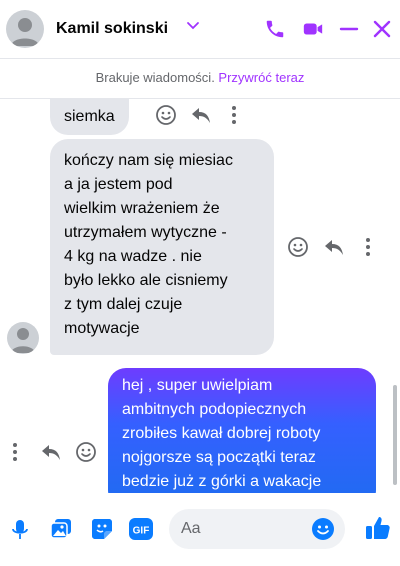 The width and height of the screenshot is (400, 566). I want to click on message-line: wielkim wrażeniem że, so click(142, 208).